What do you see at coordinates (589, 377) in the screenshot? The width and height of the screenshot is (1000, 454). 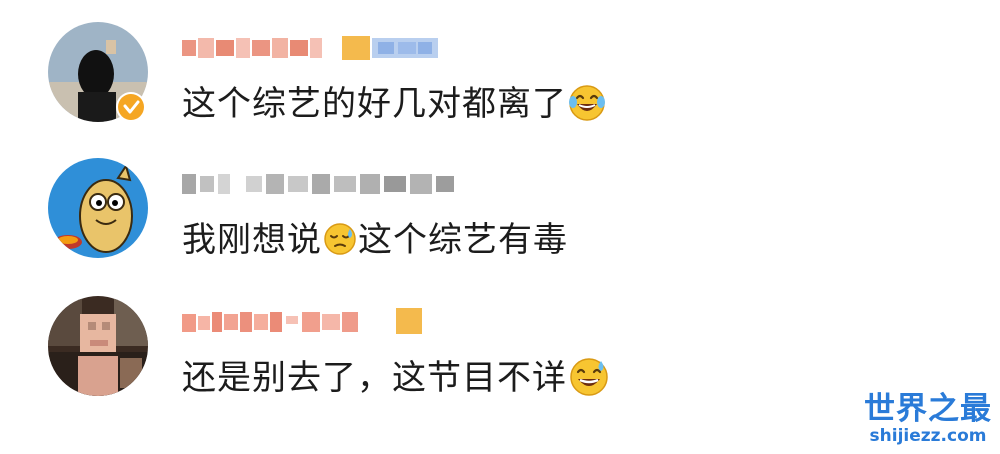 I see `grinning-sweat-emoji-icon` at bounding box center [589, 377].